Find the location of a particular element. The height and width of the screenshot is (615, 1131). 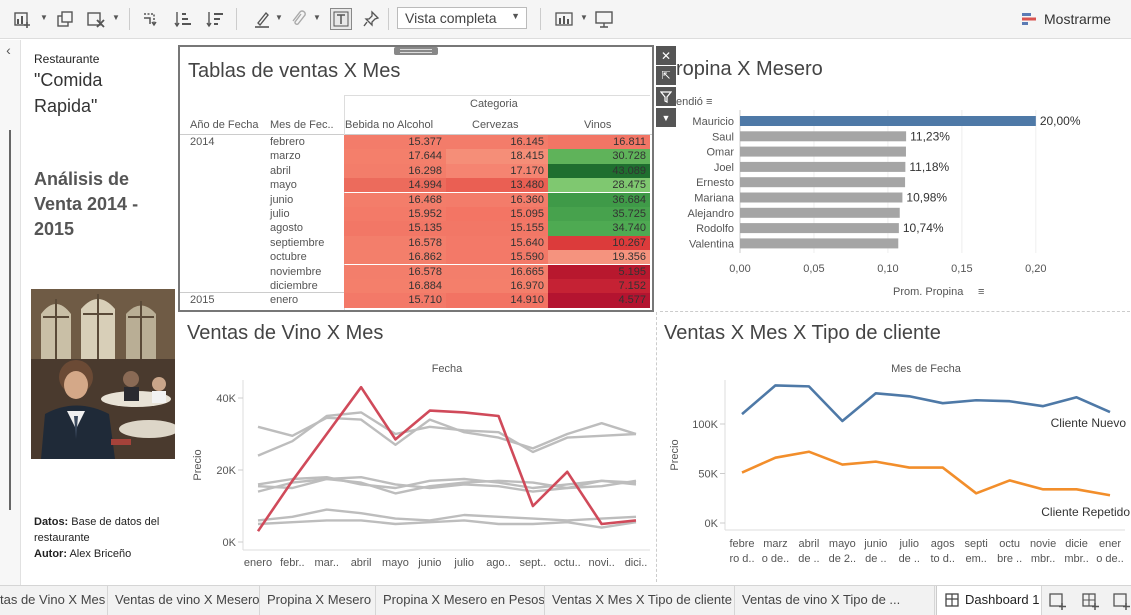

x-tick-label: mar.. is located at coordinates (327, 563).